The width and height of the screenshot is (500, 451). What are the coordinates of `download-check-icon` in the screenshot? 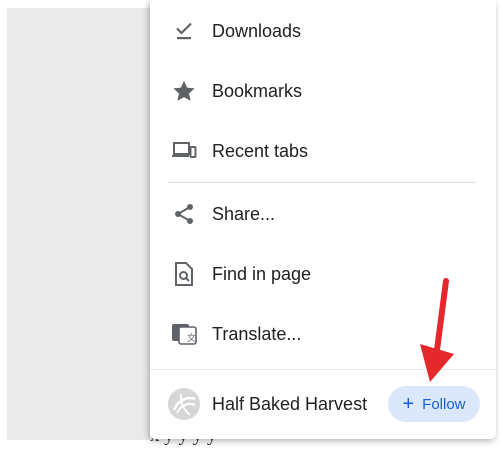 It's located at (184, 31).